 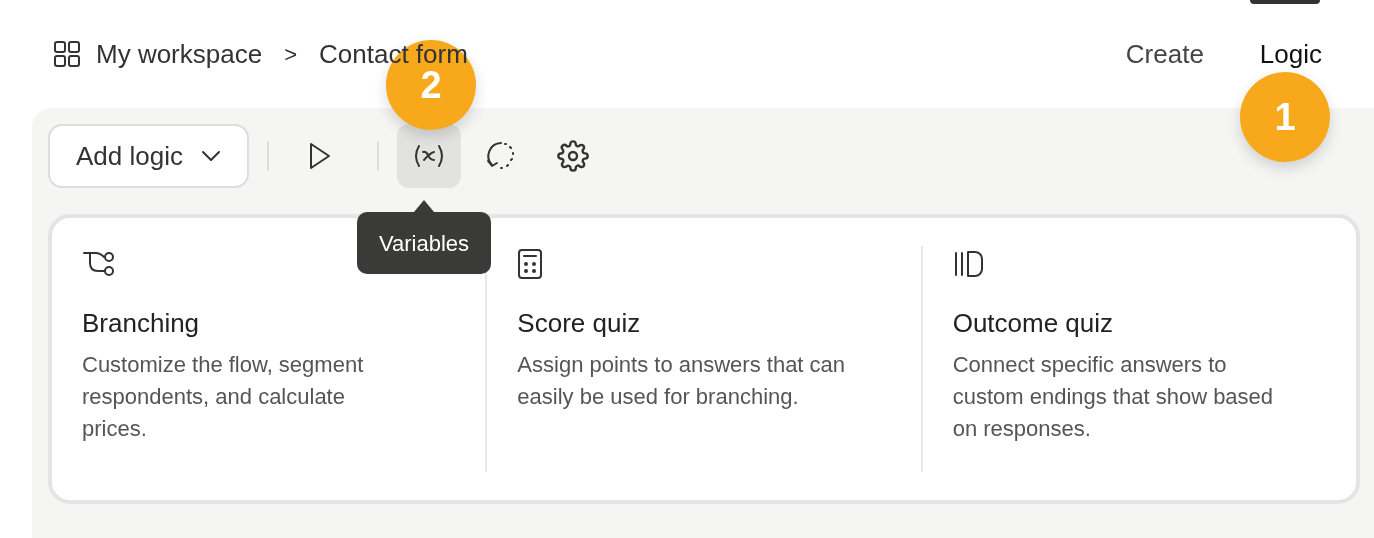 I want to click on edge-bar, so click(x=1285, y=2).